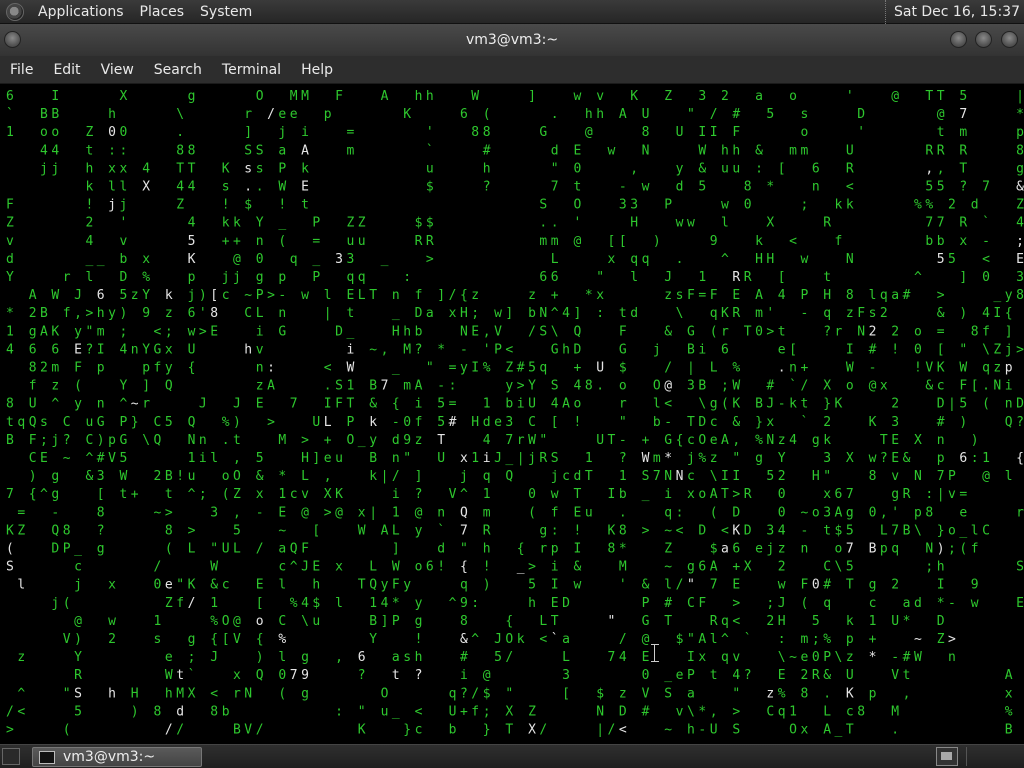 This screenshot has height=768, width=1024. What do you see at coordinates (373, 295) in the screenshot?
I see `rain-glyph: T` at bounding box center [373, 295].